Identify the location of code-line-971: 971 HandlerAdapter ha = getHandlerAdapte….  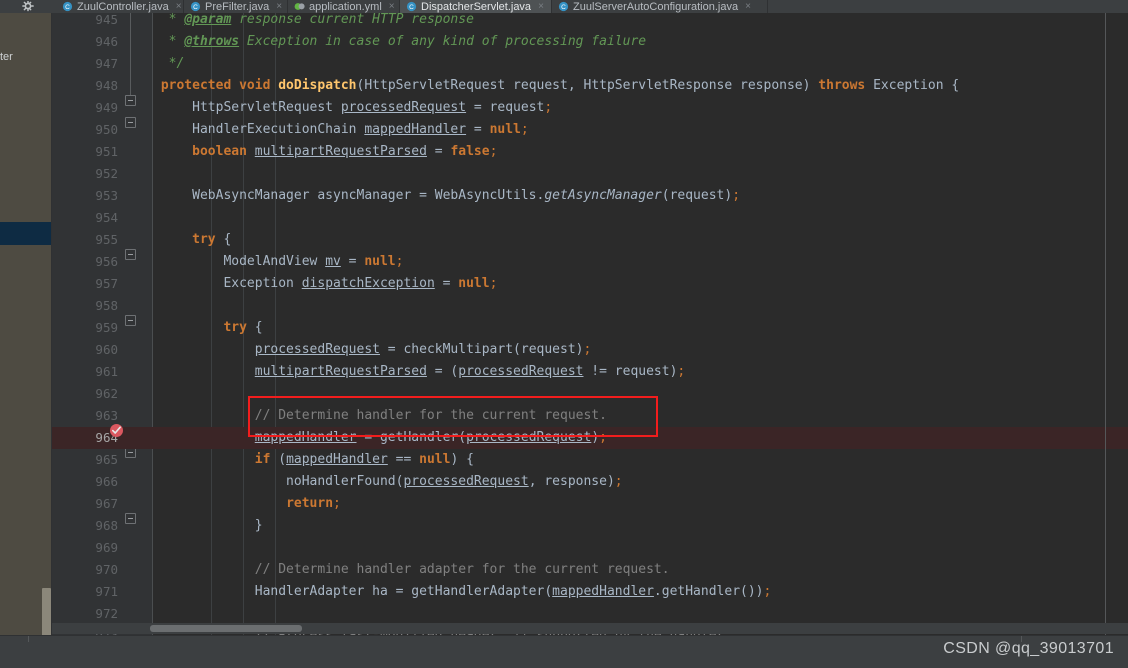
(590, 592).